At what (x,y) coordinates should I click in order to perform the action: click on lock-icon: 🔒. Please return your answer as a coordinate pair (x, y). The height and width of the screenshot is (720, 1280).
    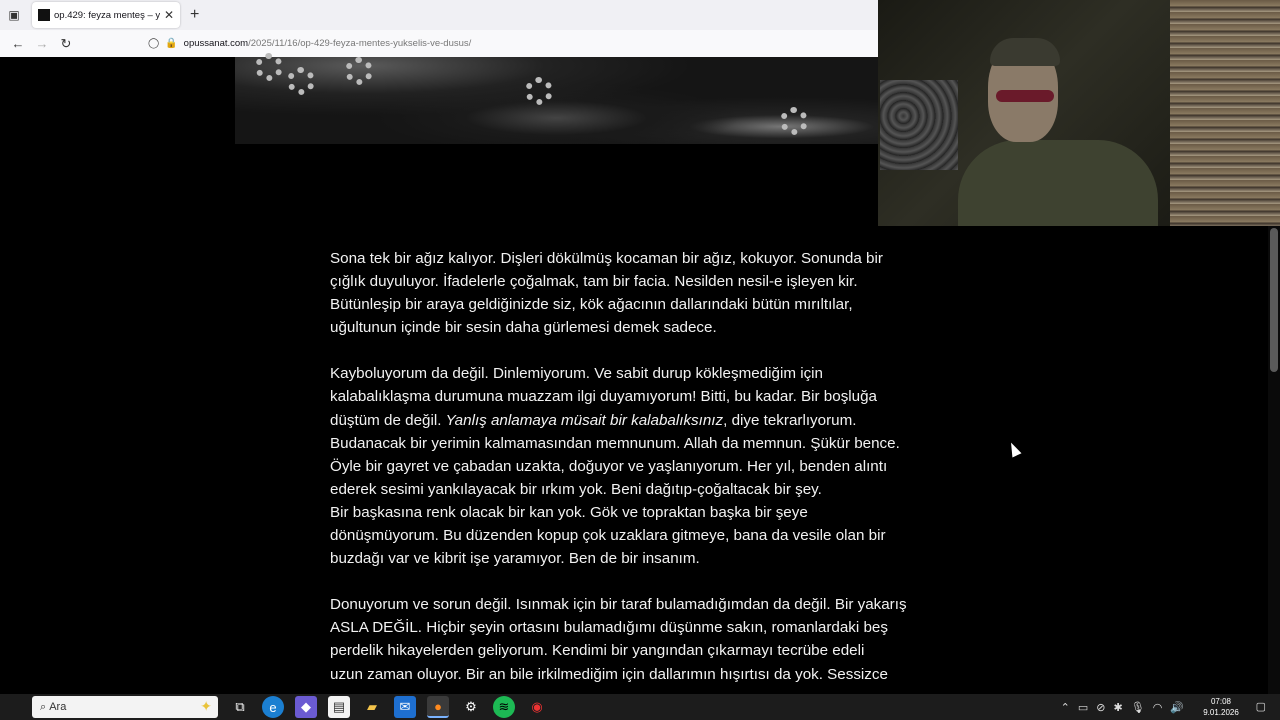
    Looking at the image, I should click on (171, 43).